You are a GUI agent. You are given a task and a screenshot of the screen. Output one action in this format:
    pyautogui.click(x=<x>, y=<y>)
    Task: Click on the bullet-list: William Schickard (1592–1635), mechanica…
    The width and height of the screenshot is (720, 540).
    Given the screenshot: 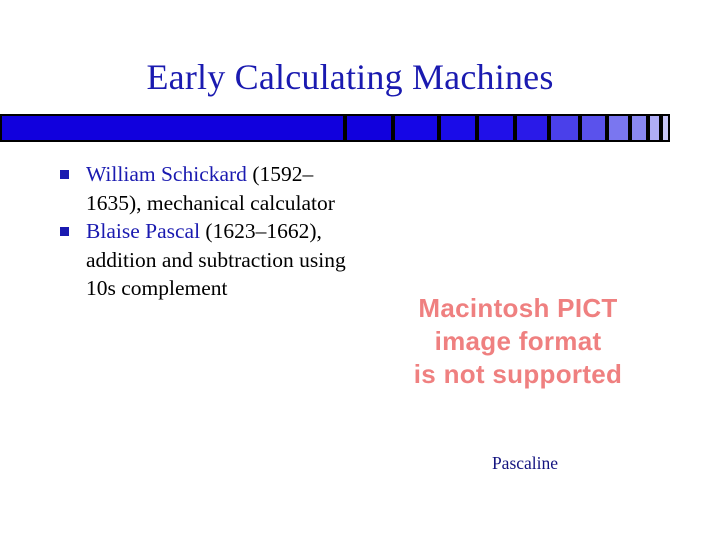 What is the action you would take?
    pyautogui.click(x=206, y=231)
    